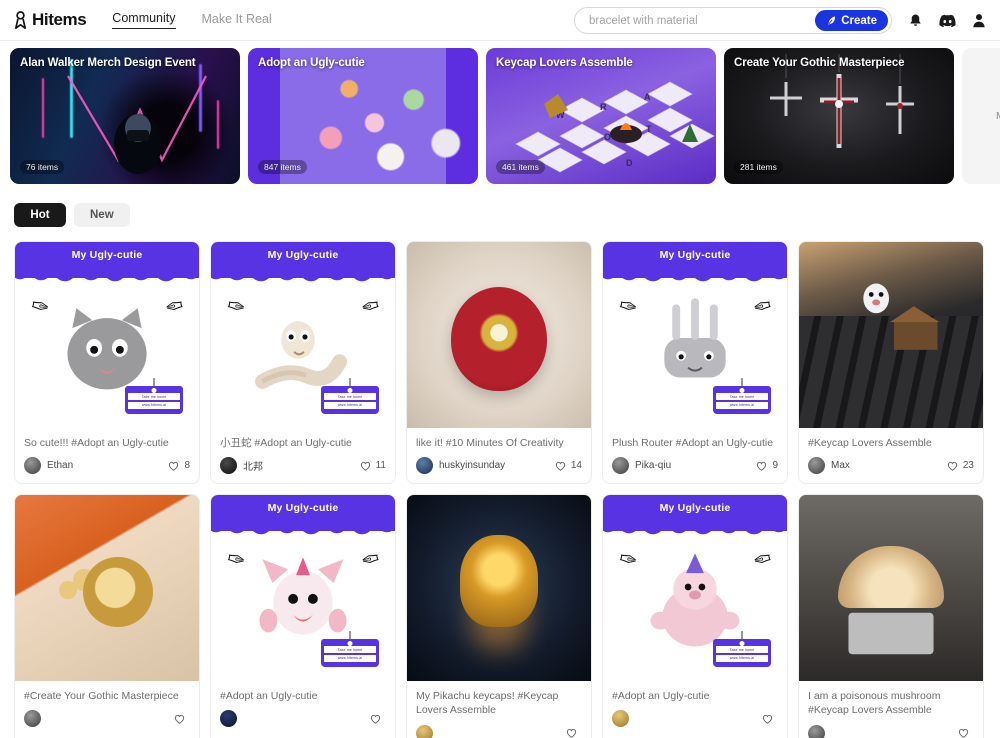 Image resolution: width=1000 pixels, height=738 pixels. I want to click on svg-text: R, so click(603, 107).